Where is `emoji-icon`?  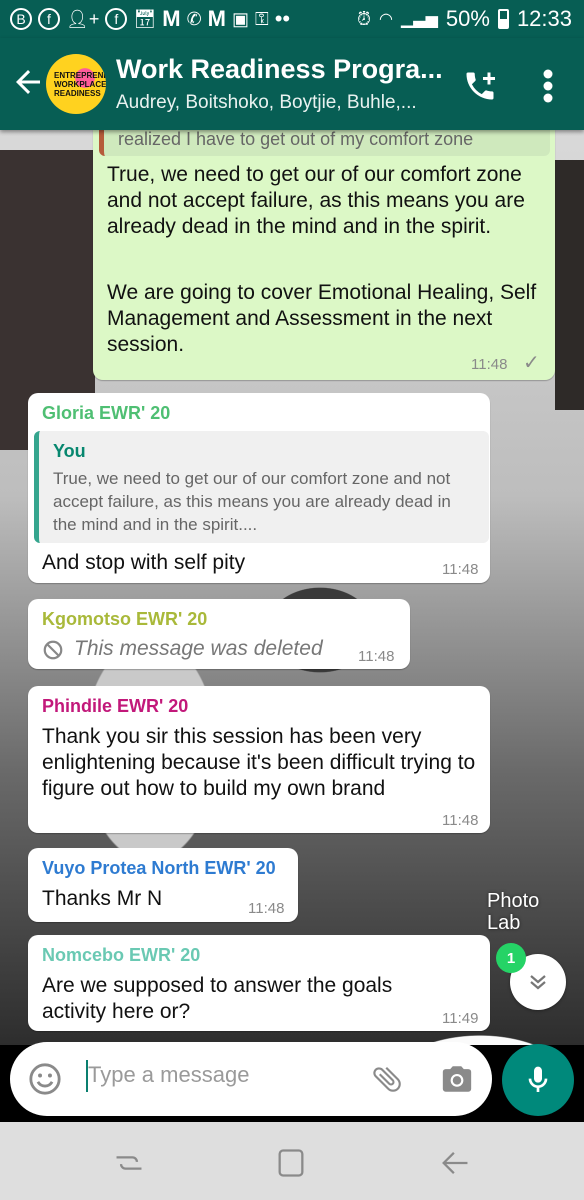
emoji-icon is located at coordinates (45, 1079).